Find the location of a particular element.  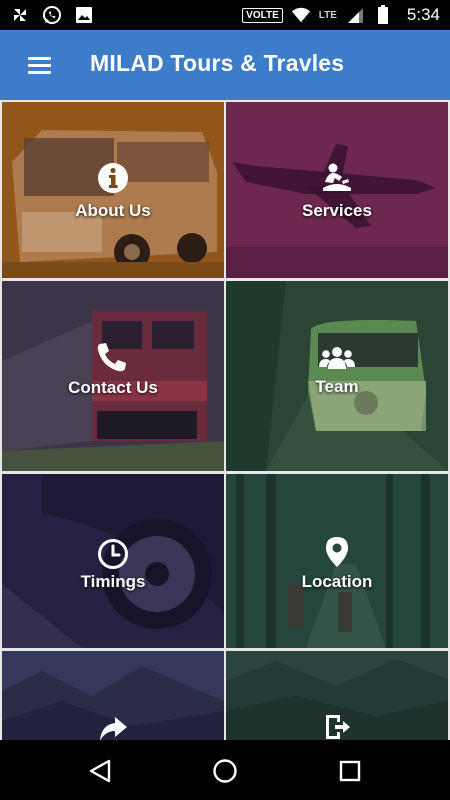

phone-icon is located at coordinates (111, 357).